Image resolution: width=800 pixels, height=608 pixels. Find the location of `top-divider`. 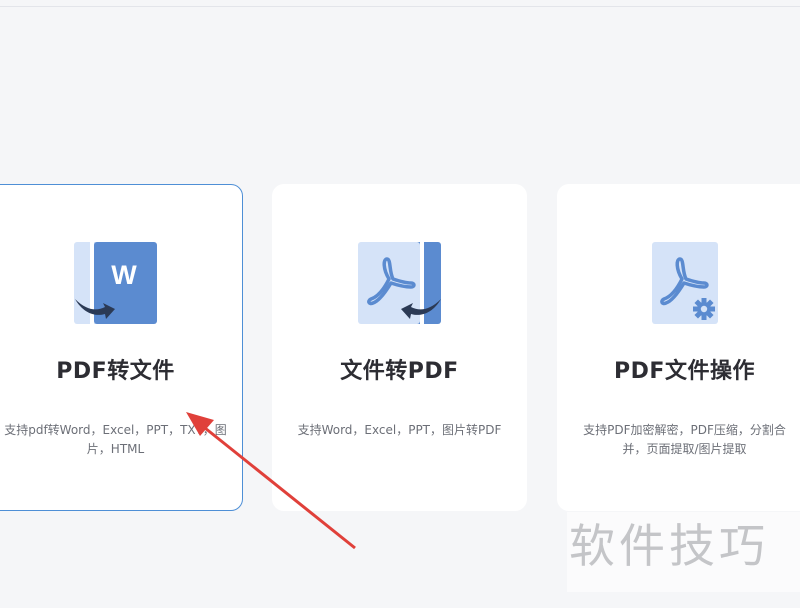

top-divider is located at coordinates (400, 6).